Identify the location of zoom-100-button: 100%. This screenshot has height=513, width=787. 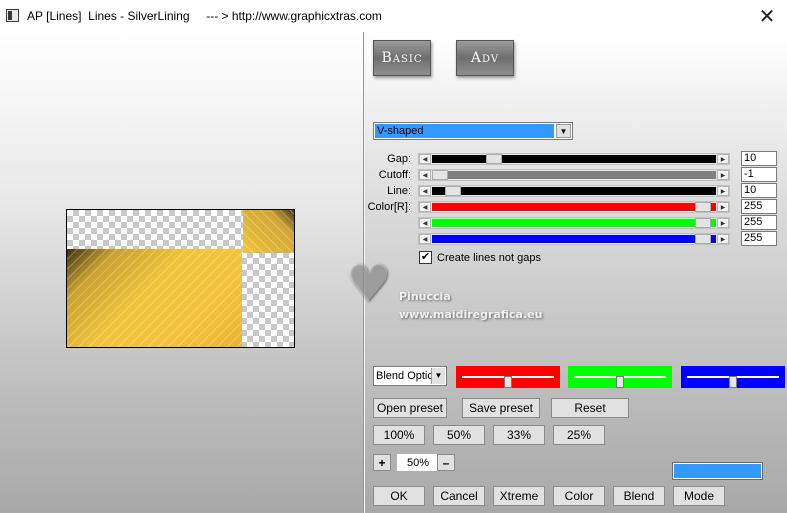
(399, 435).